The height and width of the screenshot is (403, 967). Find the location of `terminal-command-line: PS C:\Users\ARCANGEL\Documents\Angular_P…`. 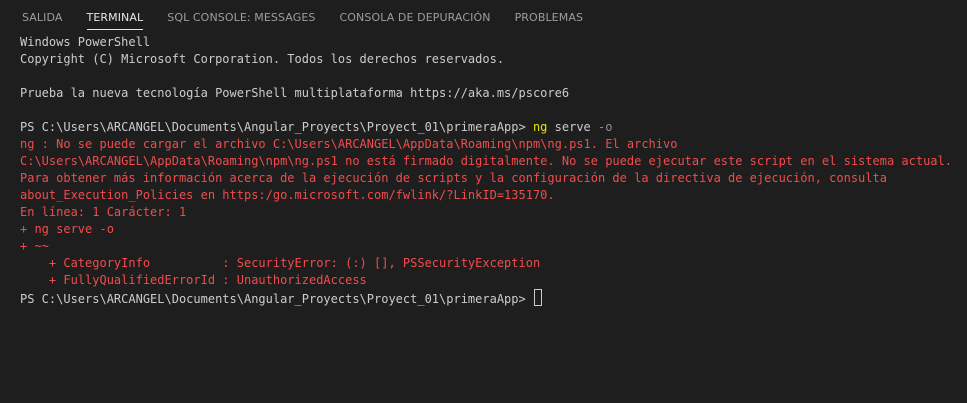

terminal-command-line: PS C:\Users\ARCANGEL\Documents\Angular_P… is located at coordinates (493, 127).